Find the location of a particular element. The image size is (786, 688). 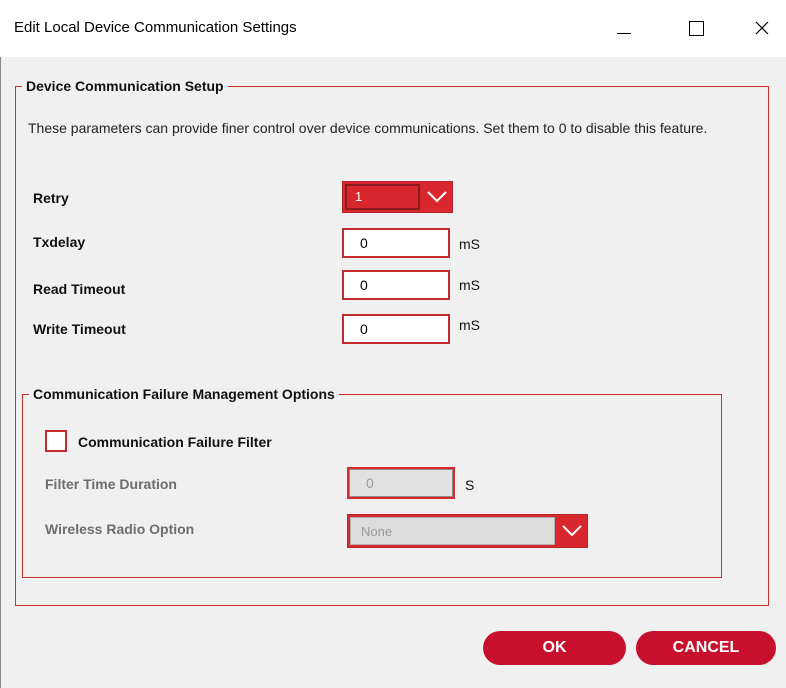

maximize-button is located at coordinates (696, 28).